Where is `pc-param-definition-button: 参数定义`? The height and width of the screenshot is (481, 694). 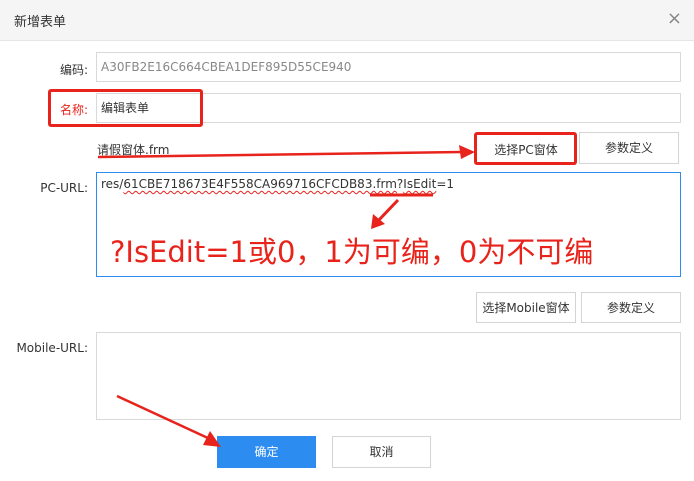
pc-param-definition-button: 参数定义 is located at coordinates (629, 148).